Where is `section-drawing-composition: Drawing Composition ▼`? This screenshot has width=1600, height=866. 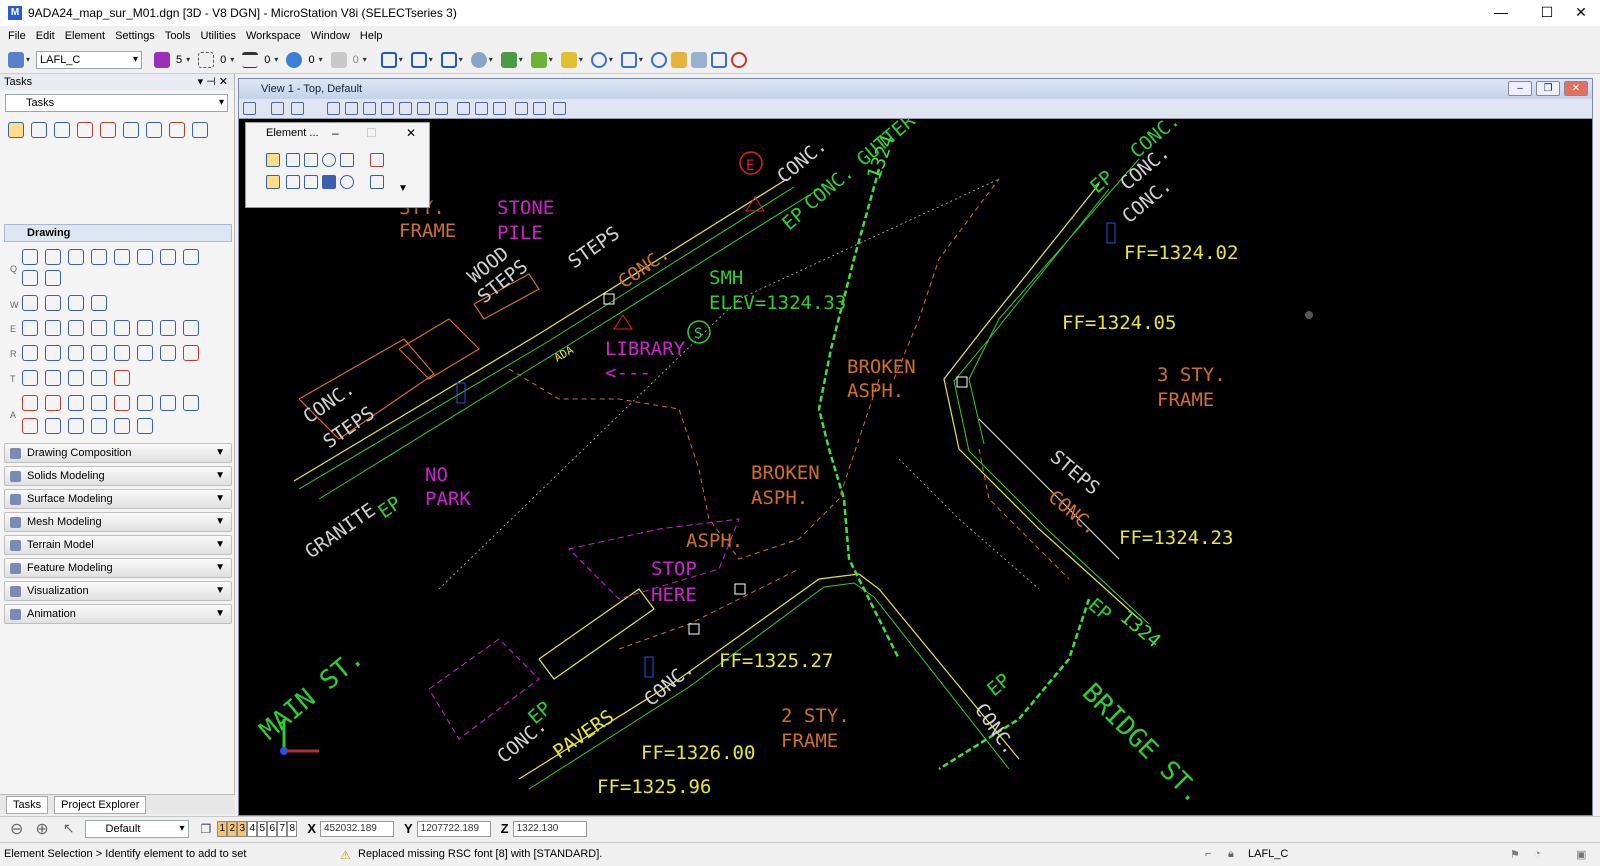
section-drawing-composition: Drawing Composition ▼ is located at coordinates (118, 453).